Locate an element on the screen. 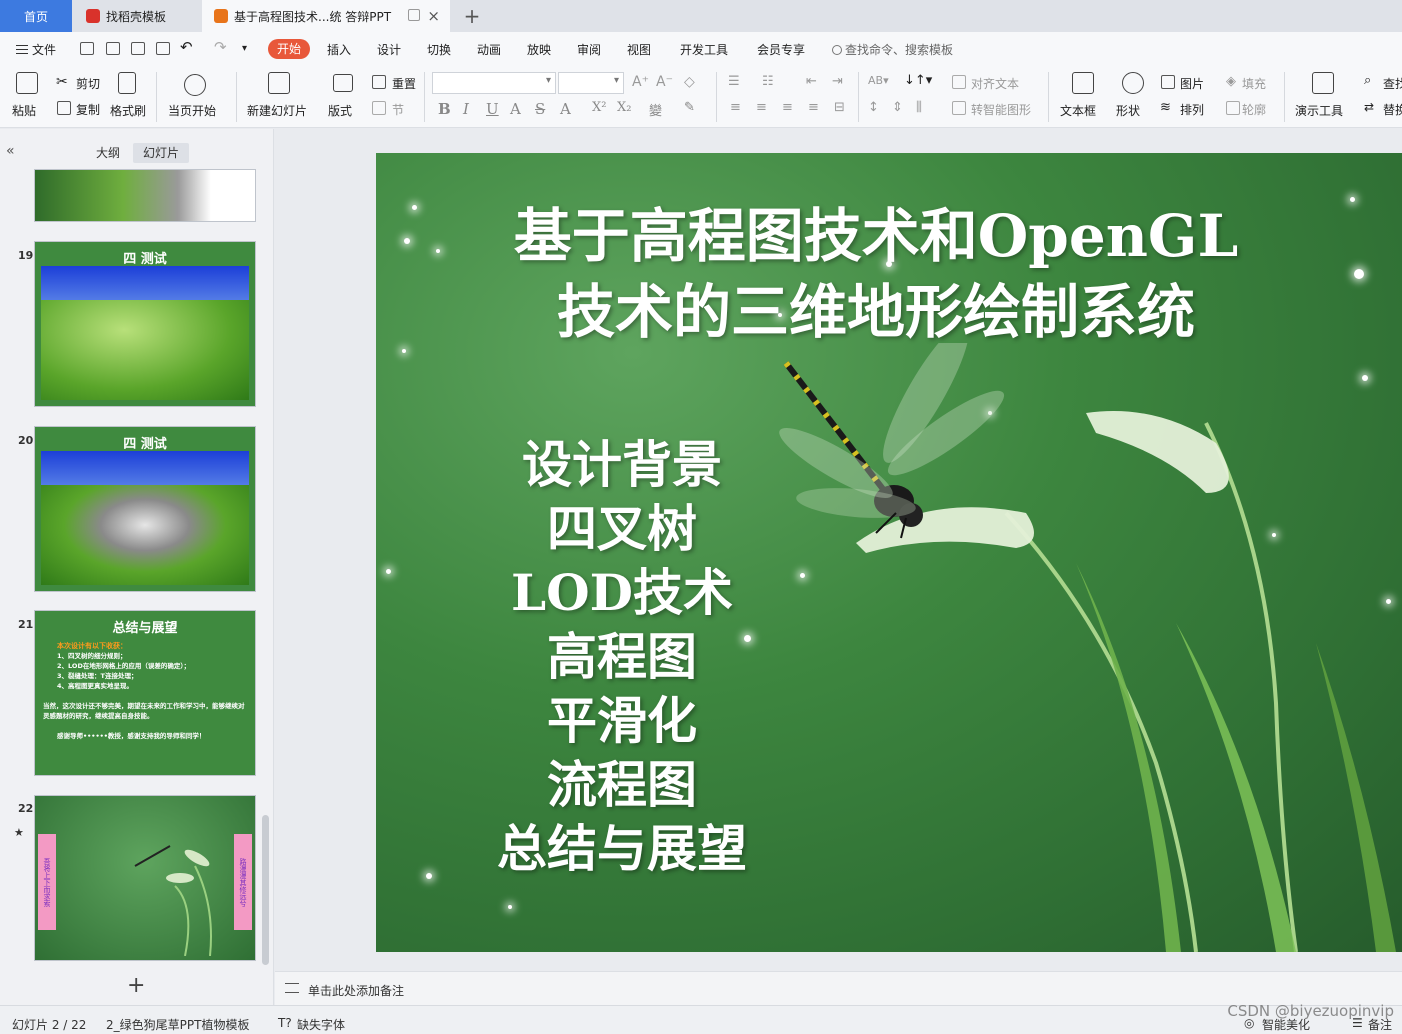 The height and width of the screenshot is (1034, 1402). quick-access-dropdown-icon: ▾ is located at coordinates (244, 48).